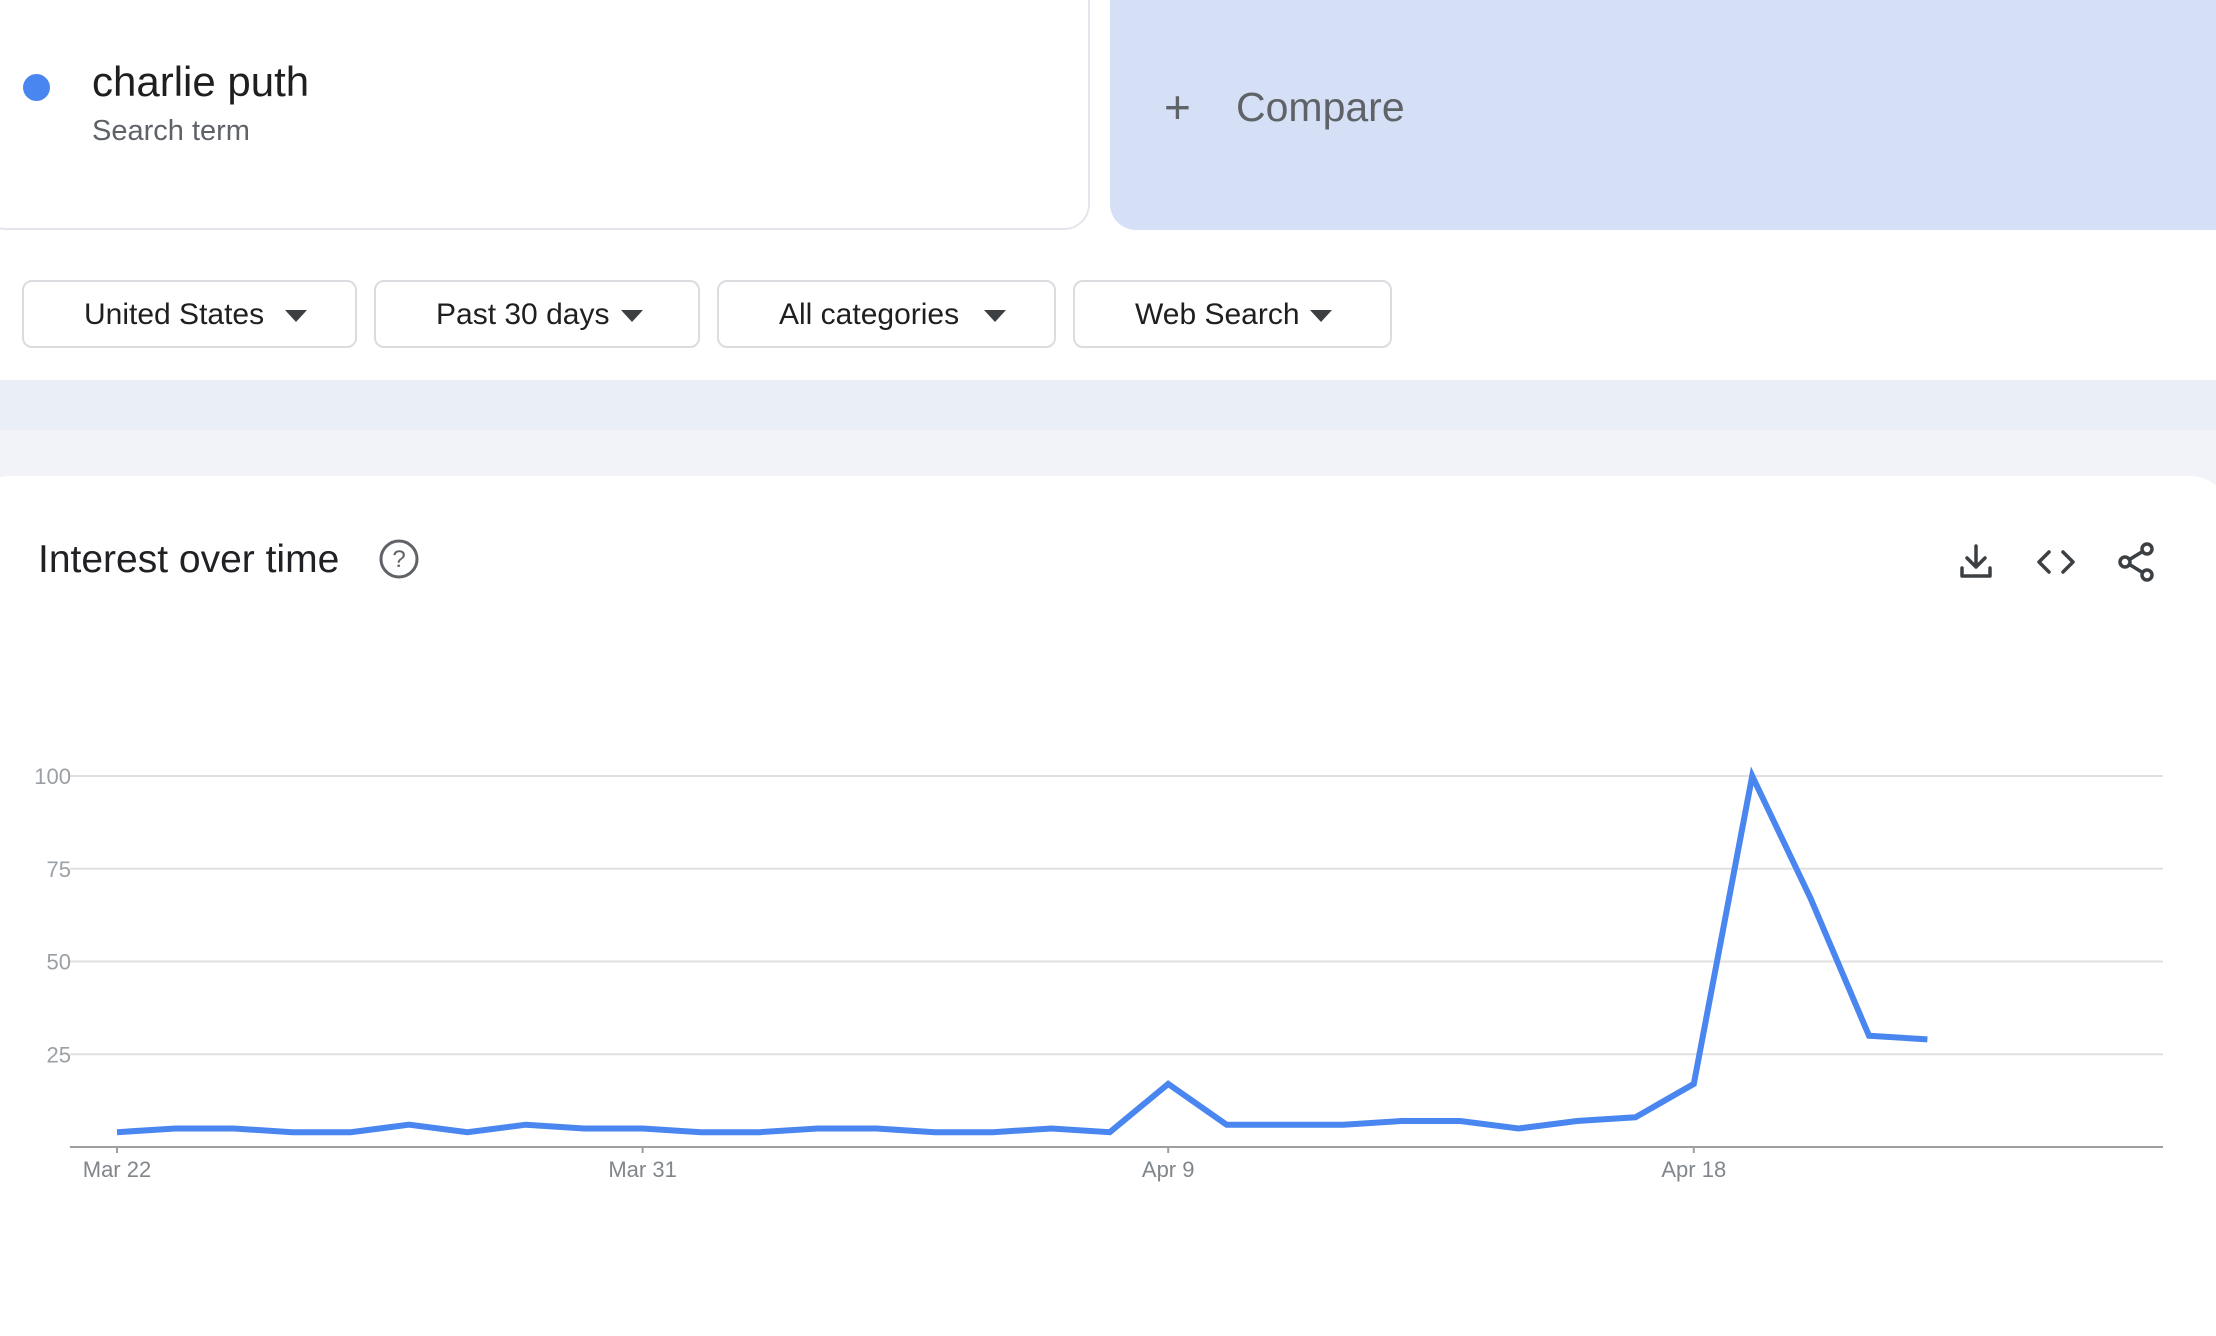  Describe the element at coordinates (117, 1169) in the screenshot. I see `x-tick-label: Mar 22` at that location.